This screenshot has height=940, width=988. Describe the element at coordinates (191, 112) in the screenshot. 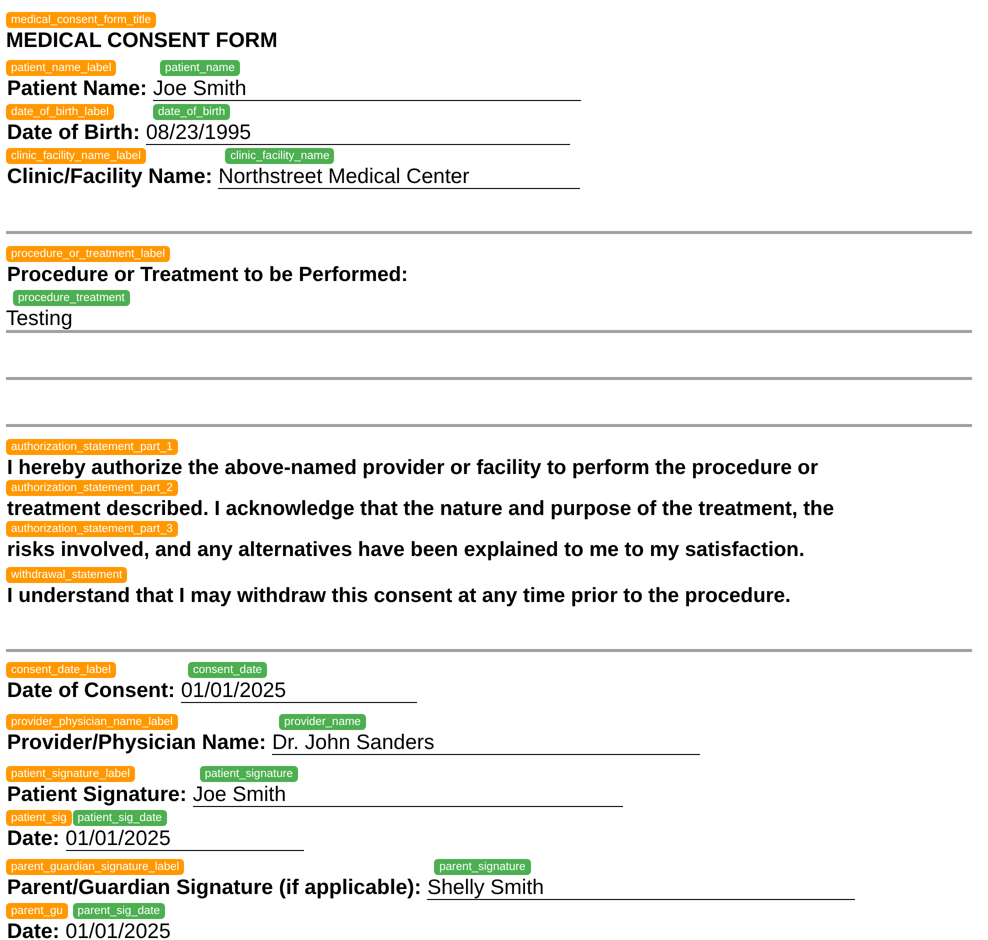

I see `annotation-tag: date_of_birth` at that location.